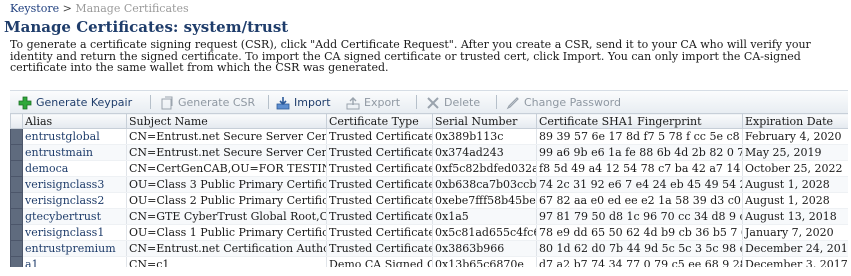 The height and width of the screenshot is (276, 851). Describe the element at coordinates (74, 136) in the screenshot. I see `cell-alias: entrustglobal` at that location.